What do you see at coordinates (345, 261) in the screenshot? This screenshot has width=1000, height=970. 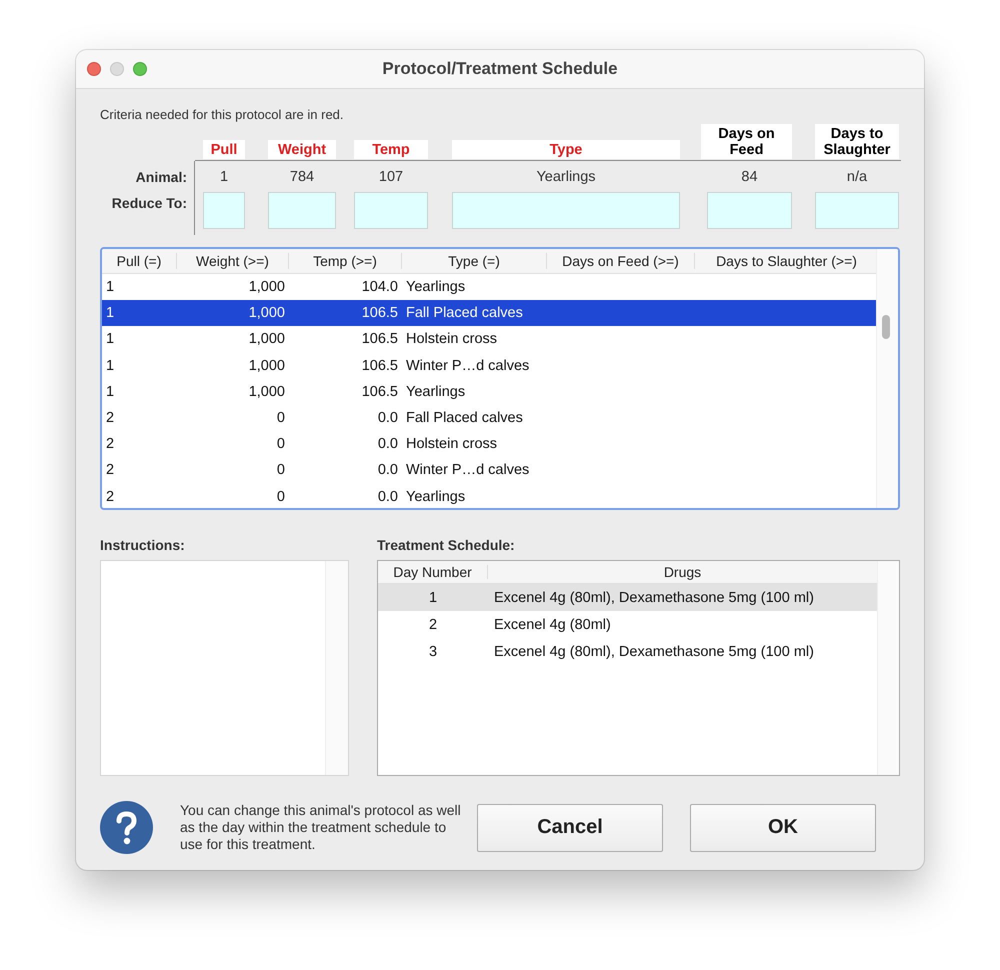 I see `column-header: Temp (>=)` at bounding box center [345, 261].